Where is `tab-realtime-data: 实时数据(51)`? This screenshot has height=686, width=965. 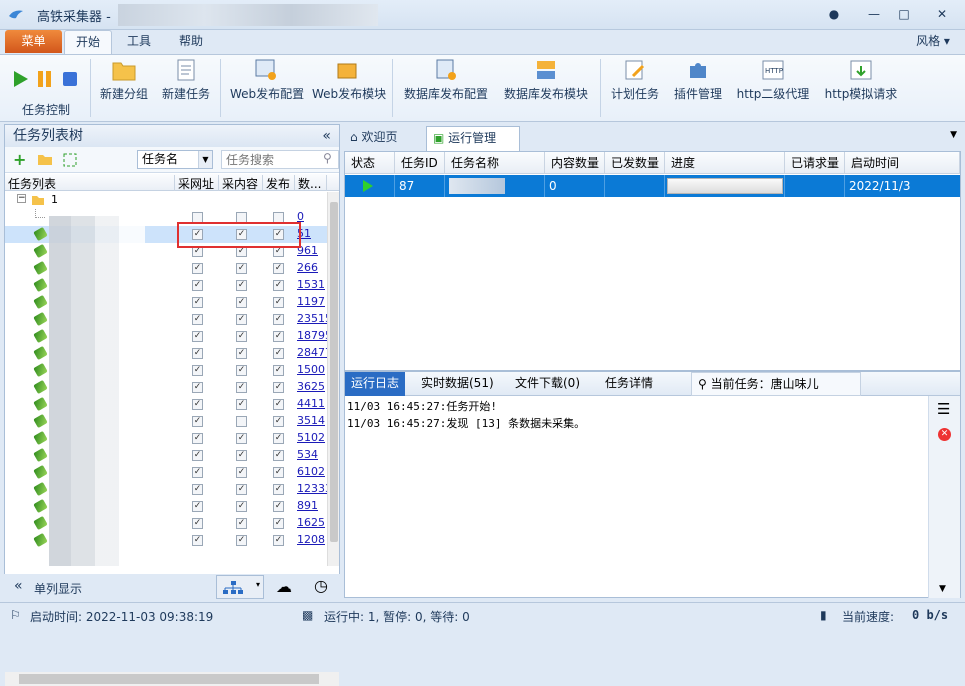 tab-realtime-data: 实时数据(51) is located at coordinates (457, 384).